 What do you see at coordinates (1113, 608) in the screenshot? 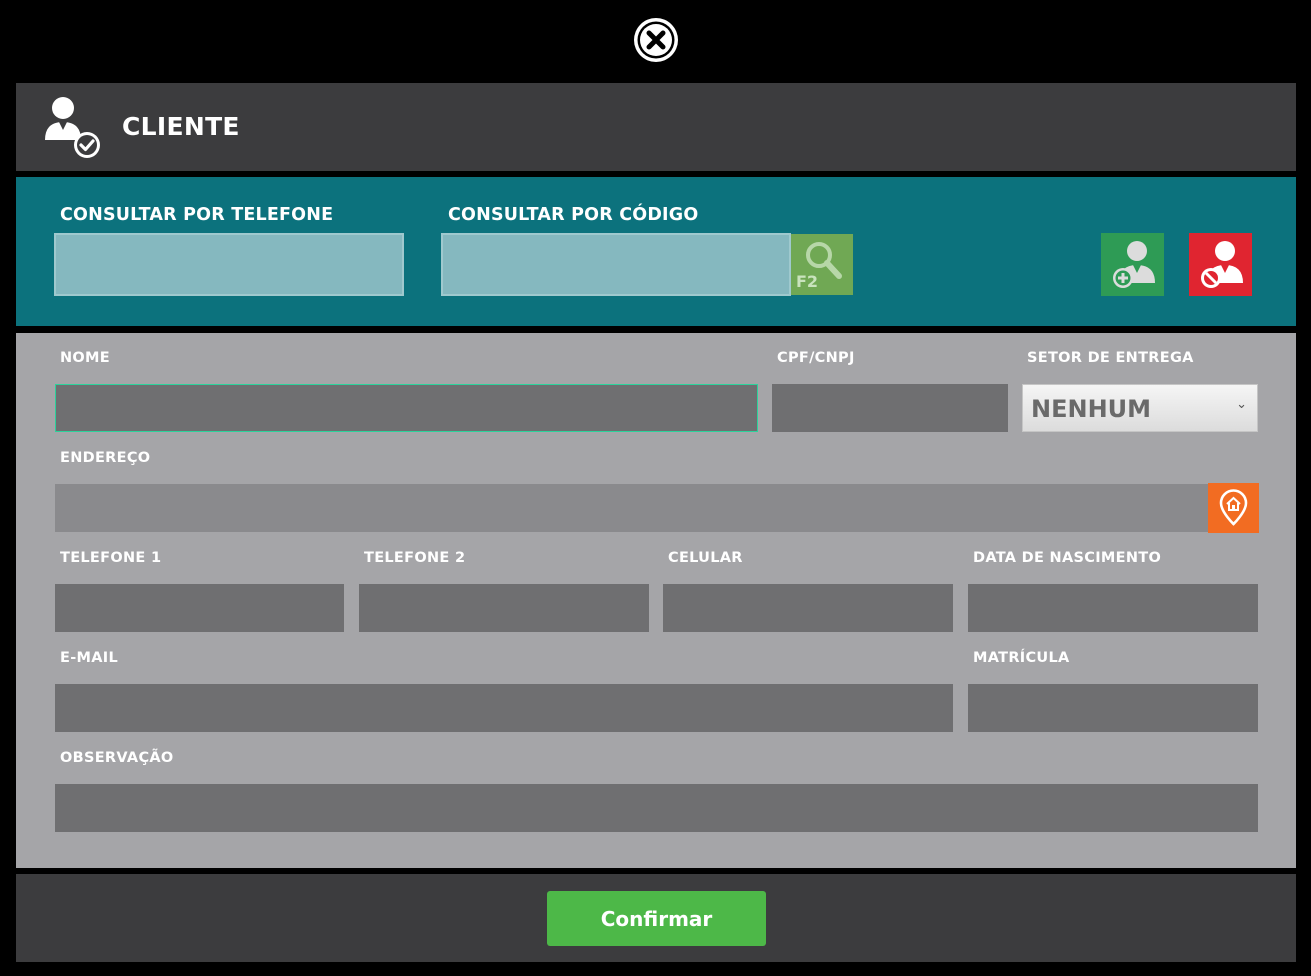
I see `nascimento-input` at bounding box center [1113, 608].